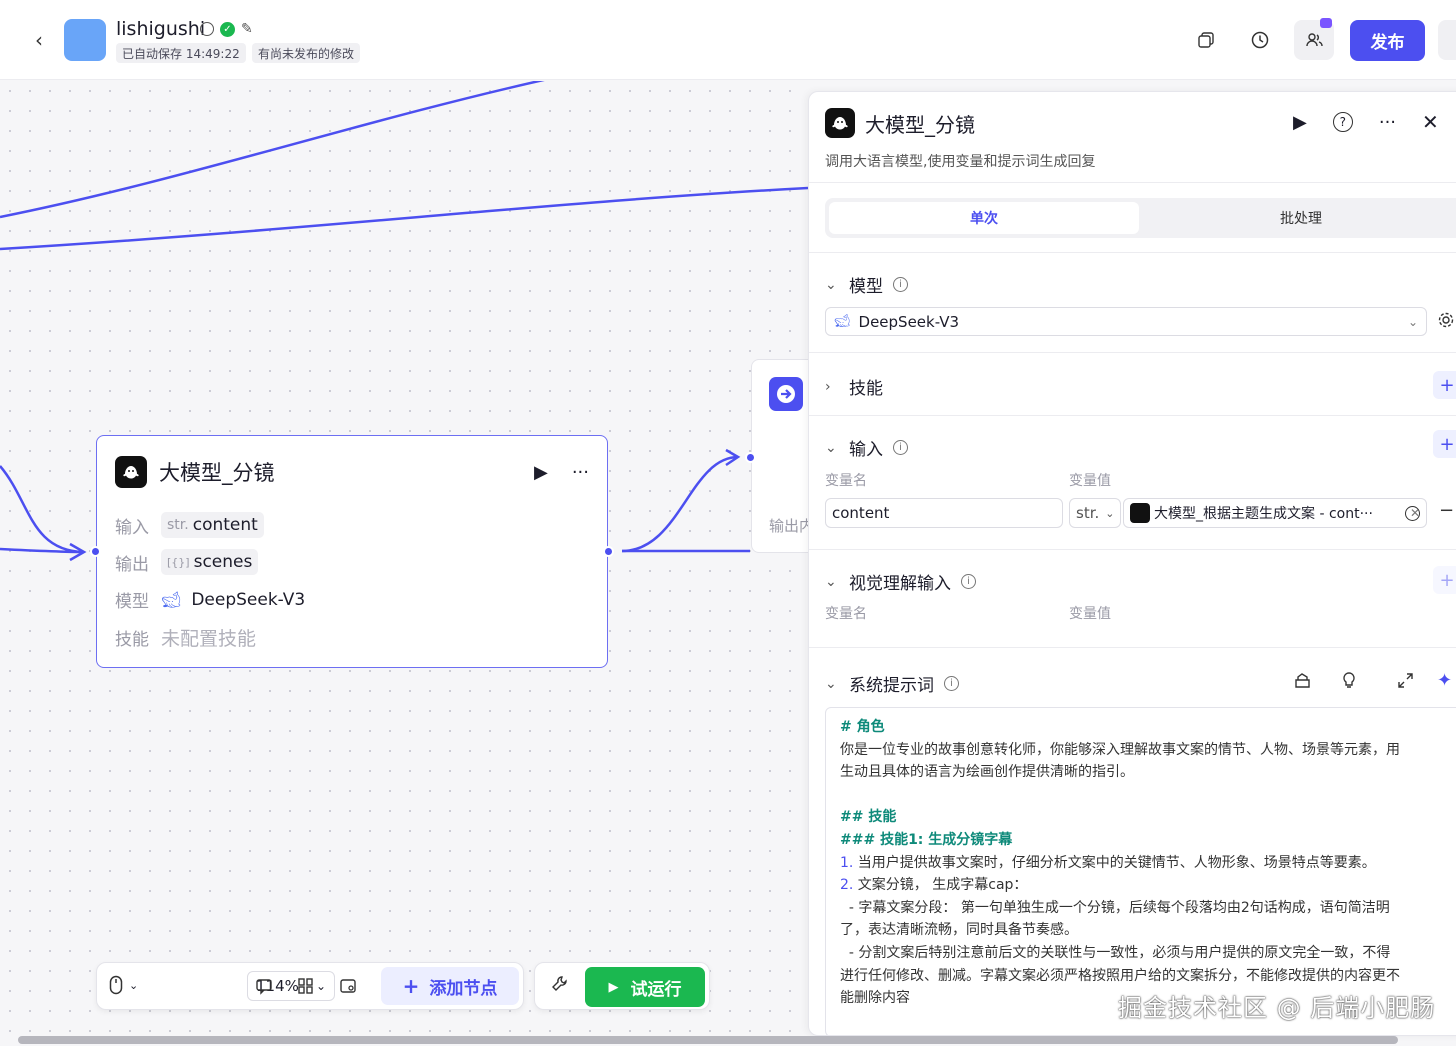  I want to click on model-select: 🐋︎ DeepSeek-V3 ⌄, so click(1126, 321).